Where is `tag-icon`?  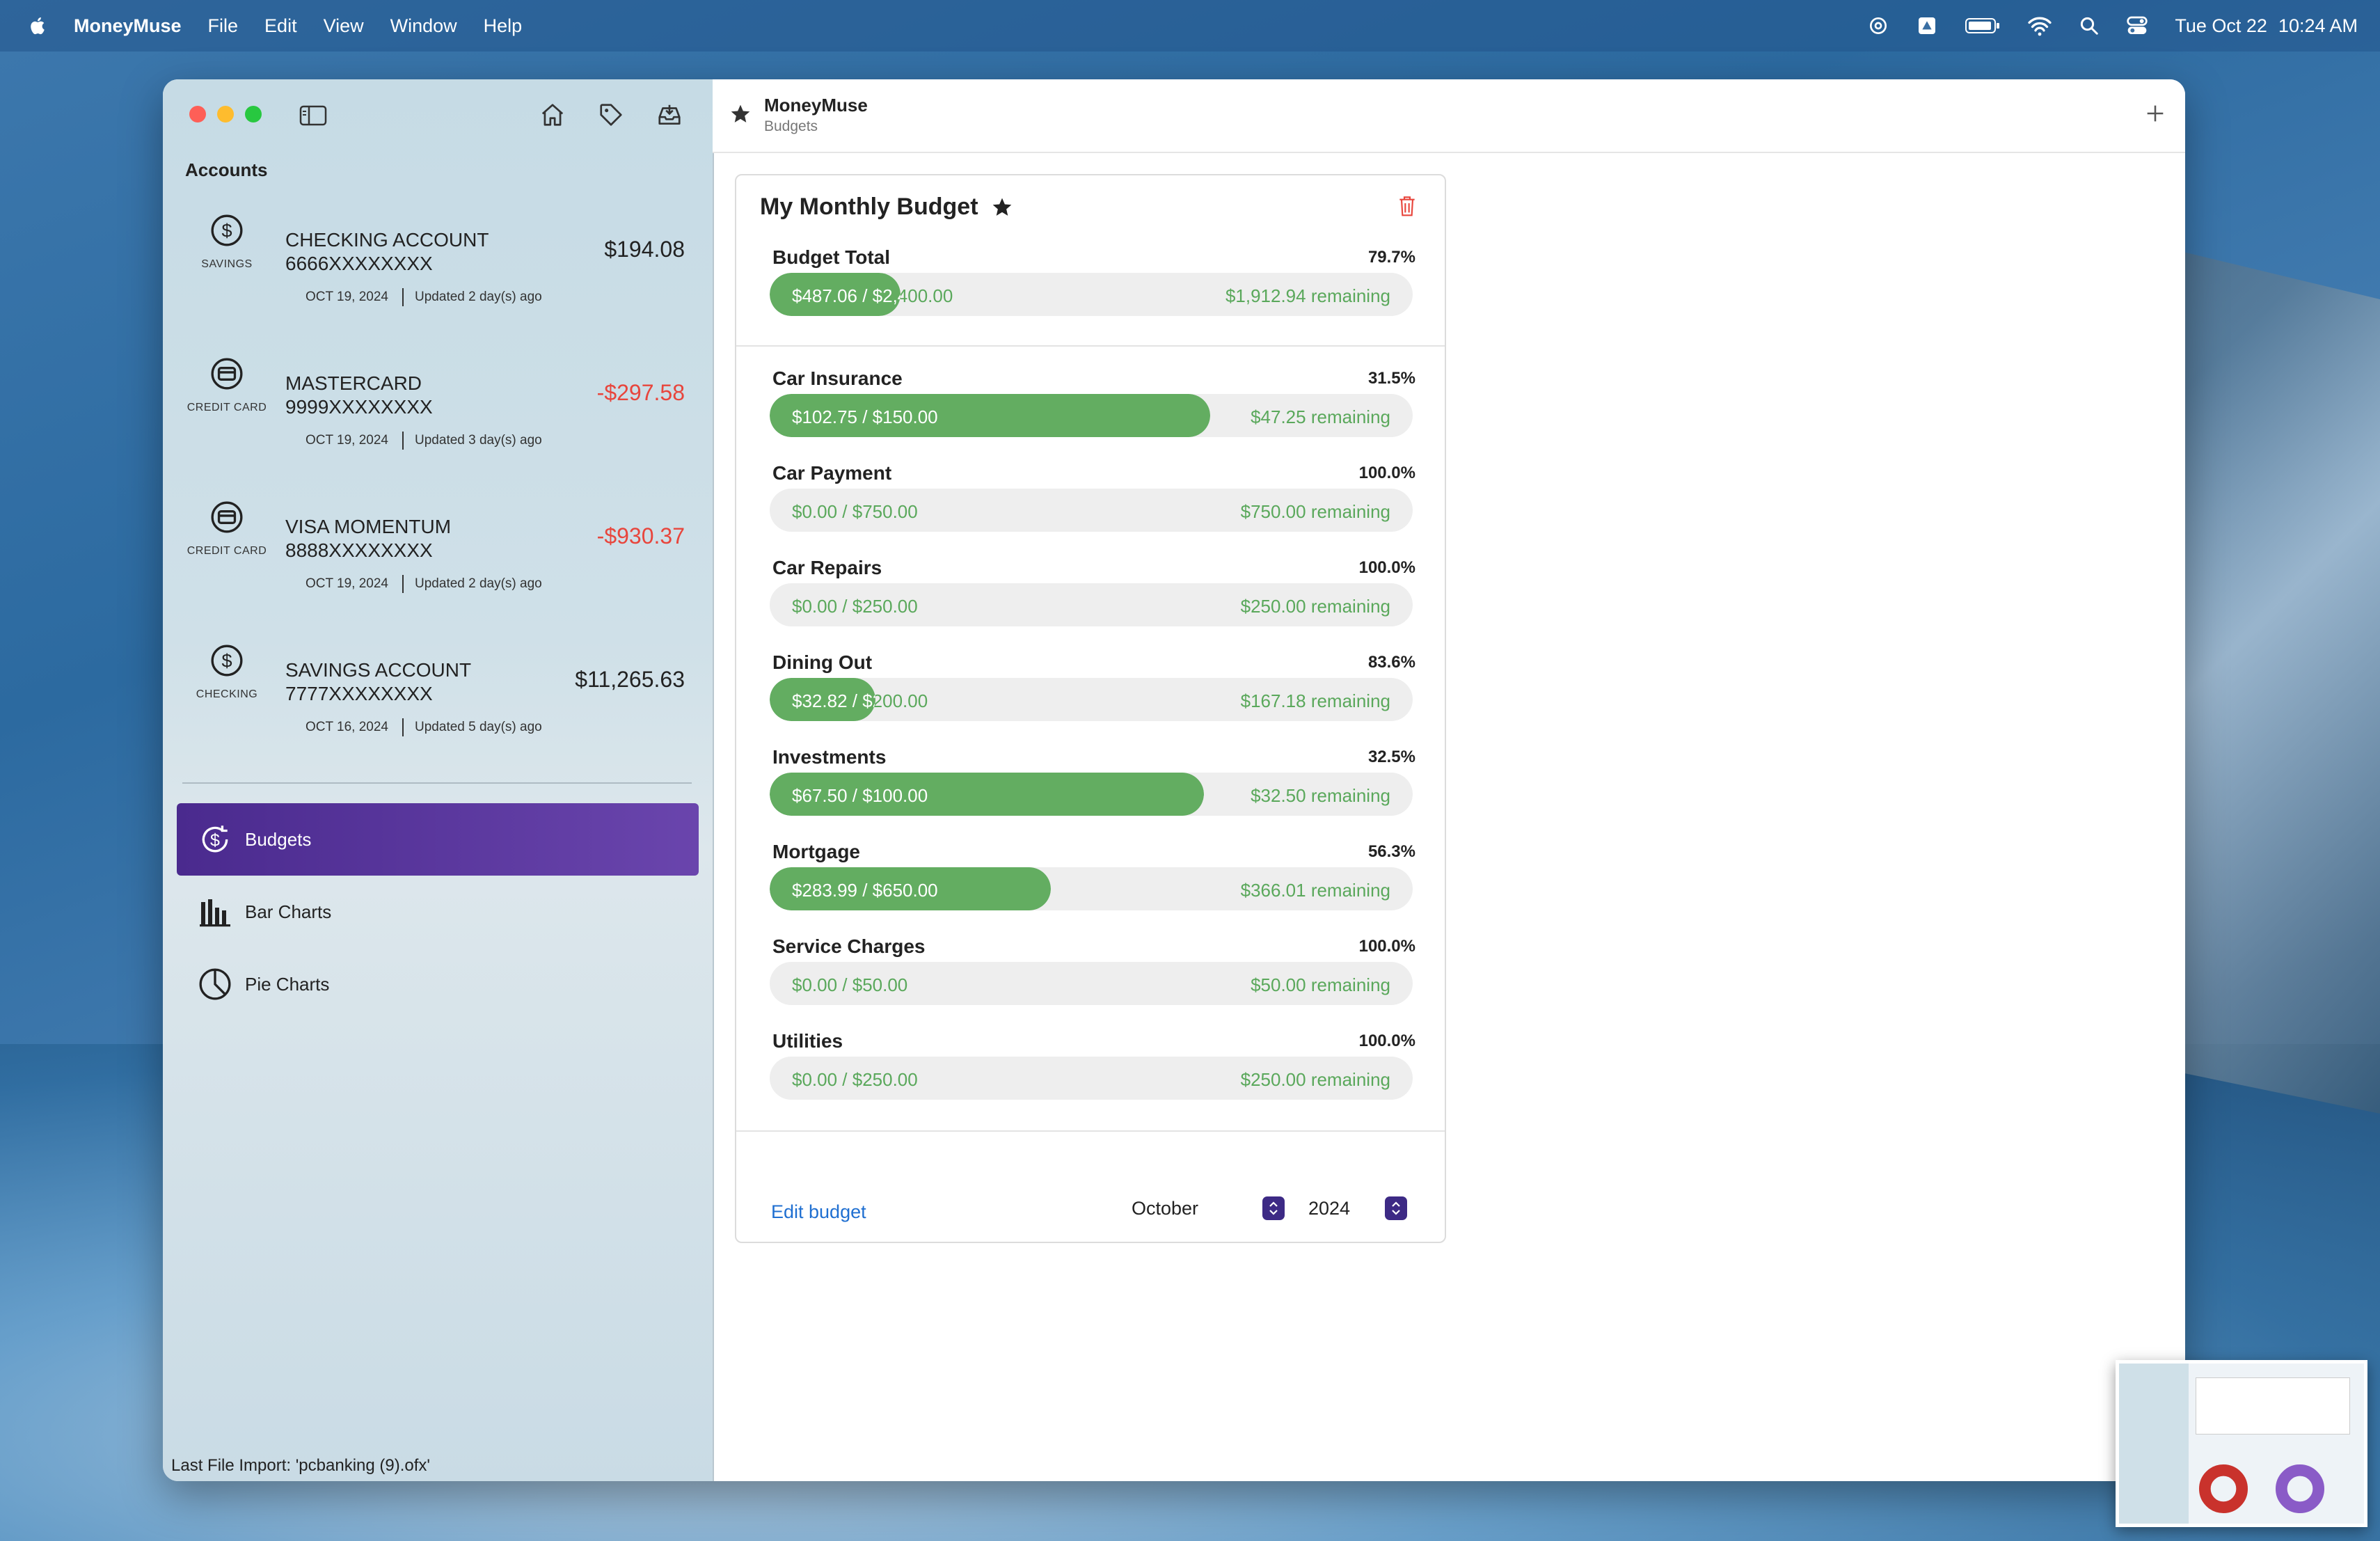
tag-icon is located at coordinates (611, 115).